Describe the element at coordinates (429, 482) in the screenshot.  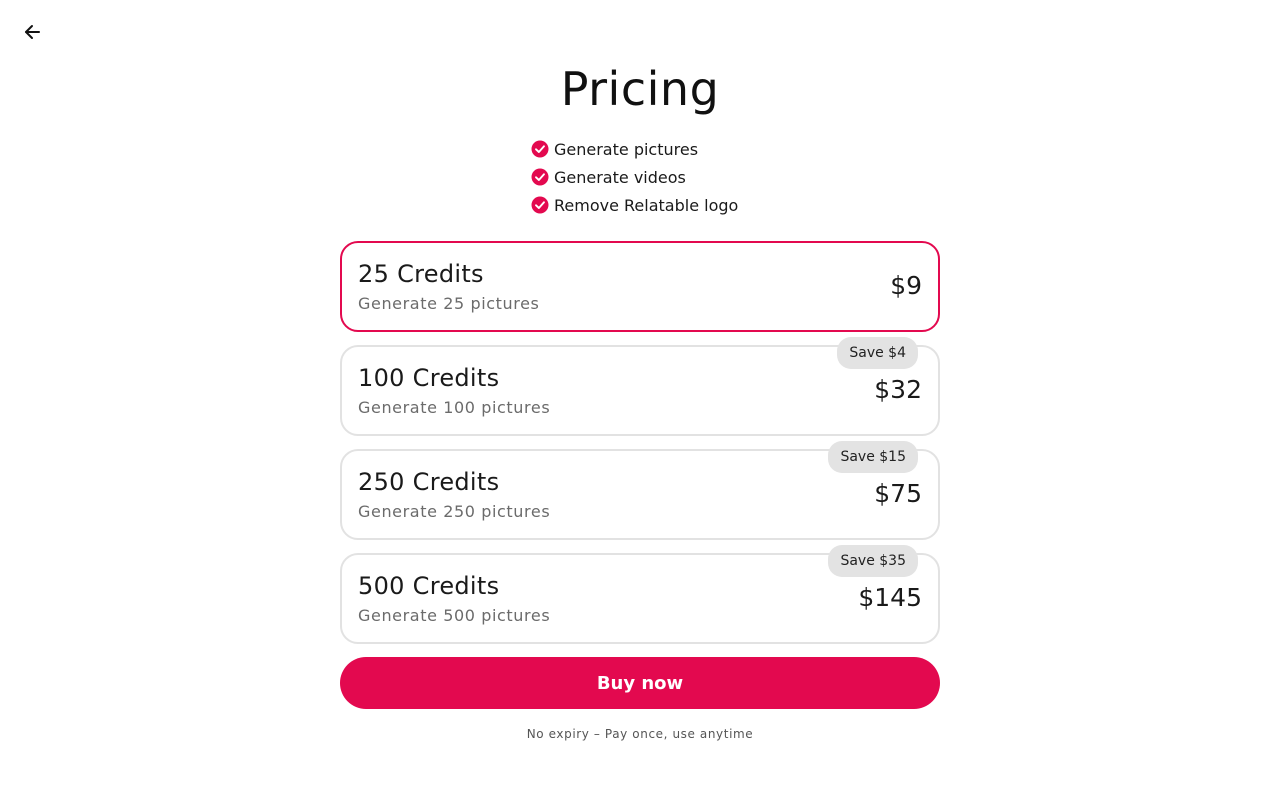
I see `plan-name: 250 Credits` at that location.